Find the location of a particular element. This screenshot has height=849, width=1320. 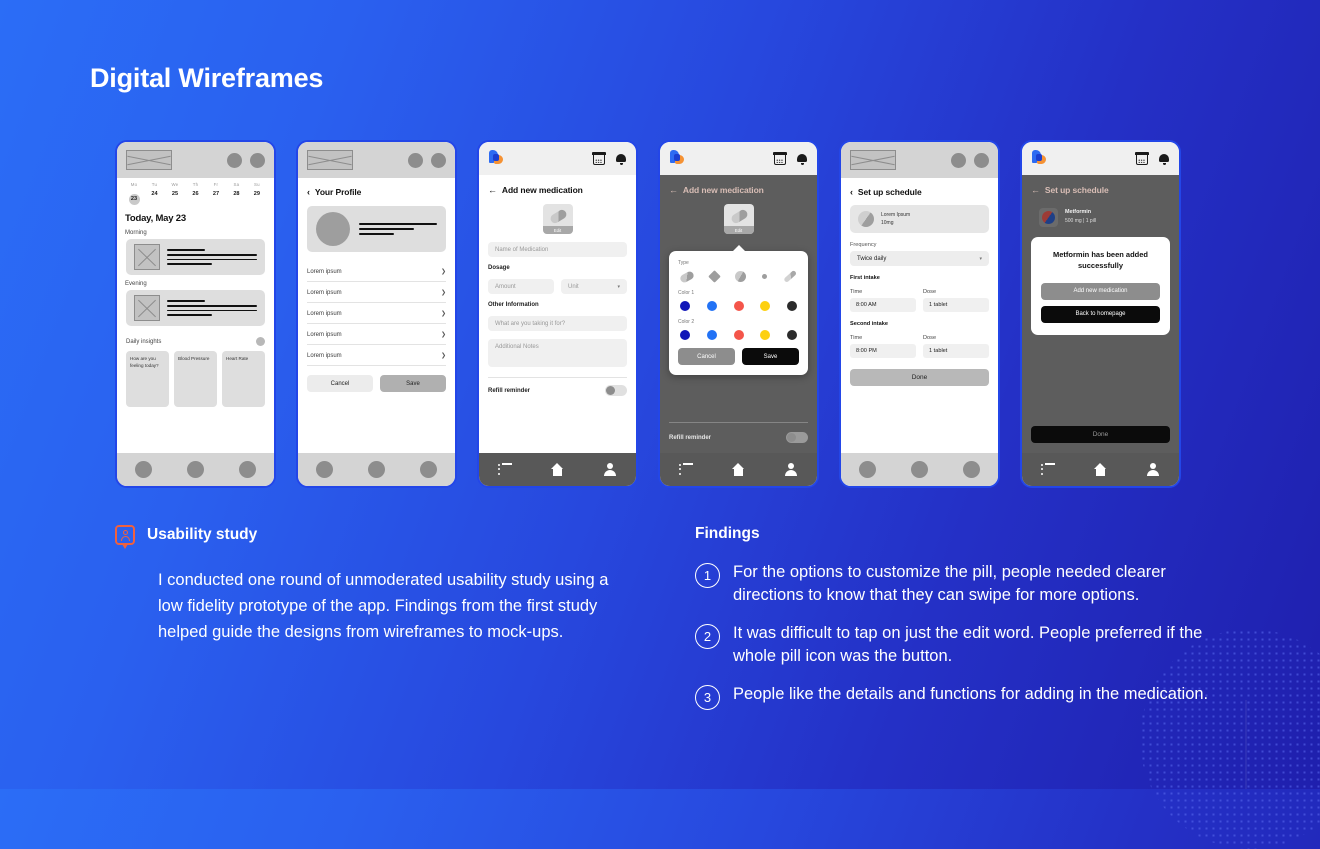

pill-type-diamond-option is located at coordinates (714, 276).